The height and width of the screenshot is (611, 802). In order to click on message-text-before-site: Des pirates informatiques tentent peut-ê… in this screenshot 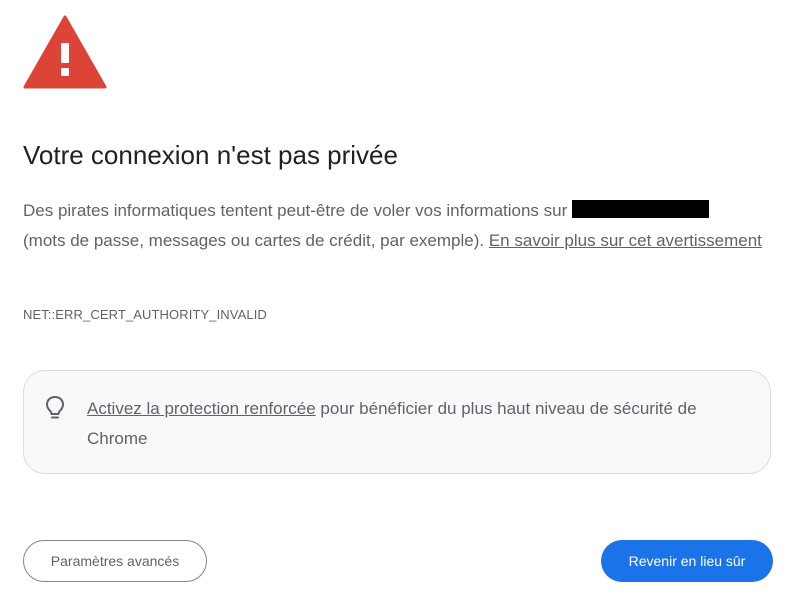, I will do `click(295, 210)`.